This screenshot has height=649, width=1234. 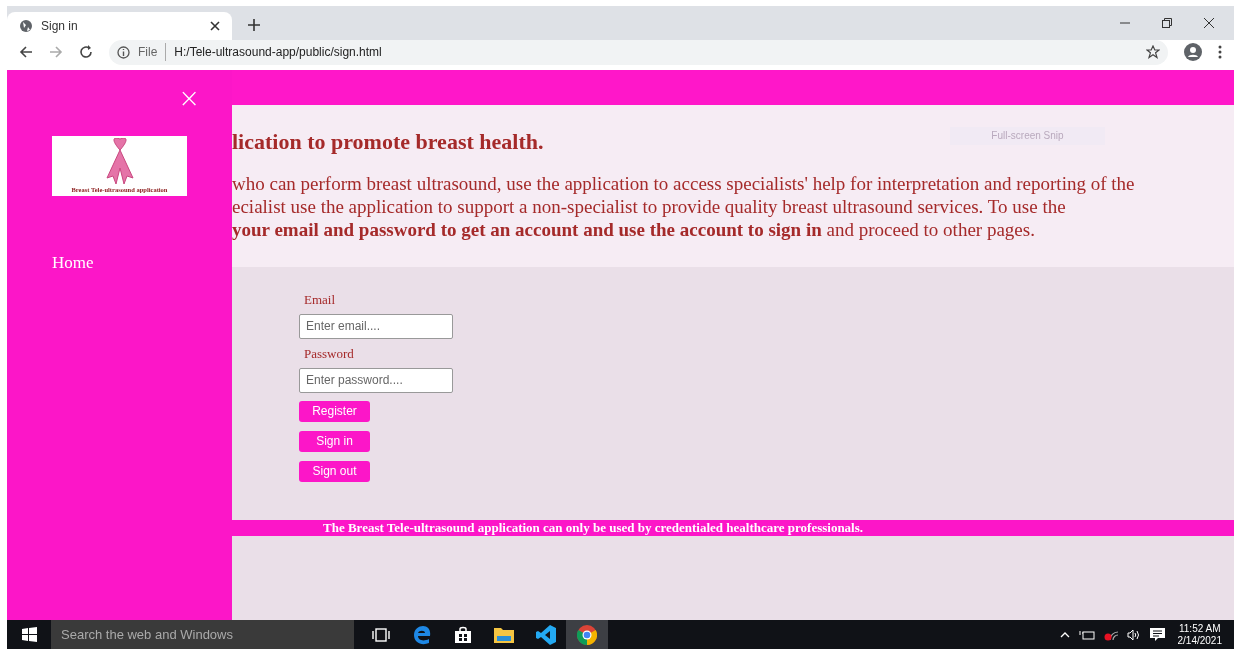 What do you see at coordinates (147, 634) in the screenshot?
I see `search-placeholder: Search the web and Windows` at bounding box center [147, 634].